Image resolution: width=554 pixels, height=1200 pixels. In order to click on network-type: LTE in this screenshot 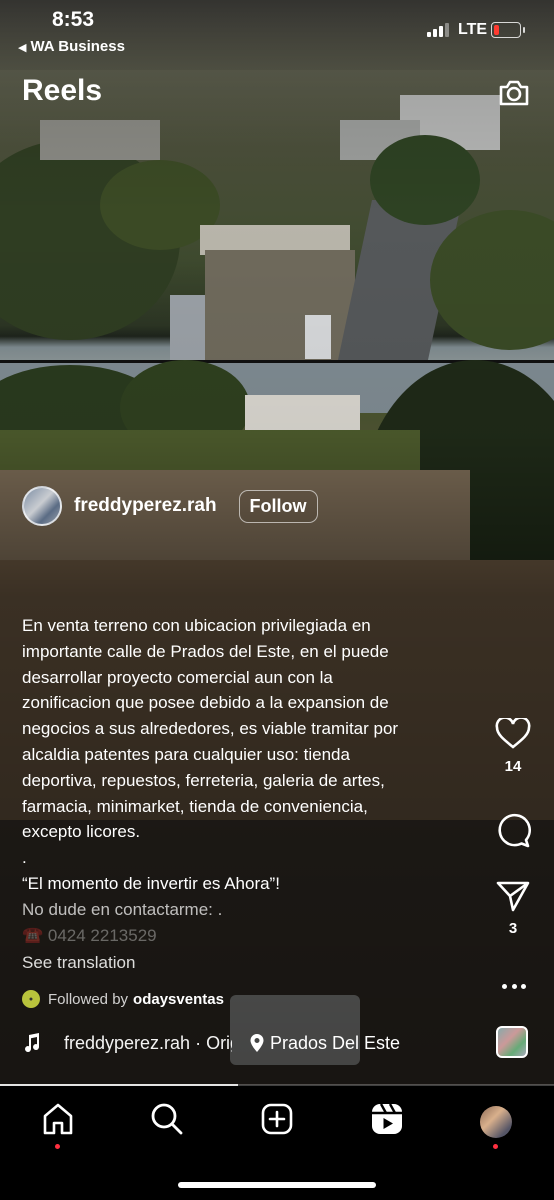, I will do `click(473, 29)`.